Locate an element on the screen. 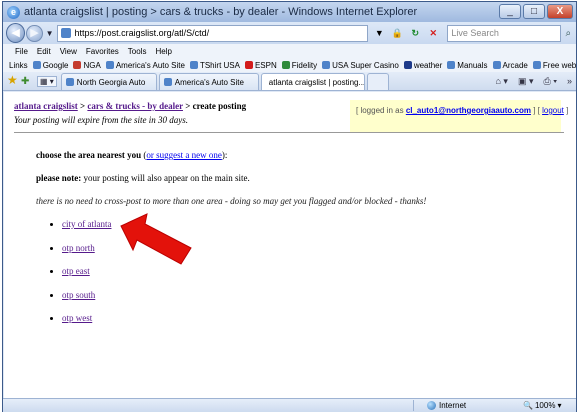 The height and width of the screenshot is (415, 580). breadcrumb-category-link: cars & trucks - by dealer is located at coordinates (135, 106).